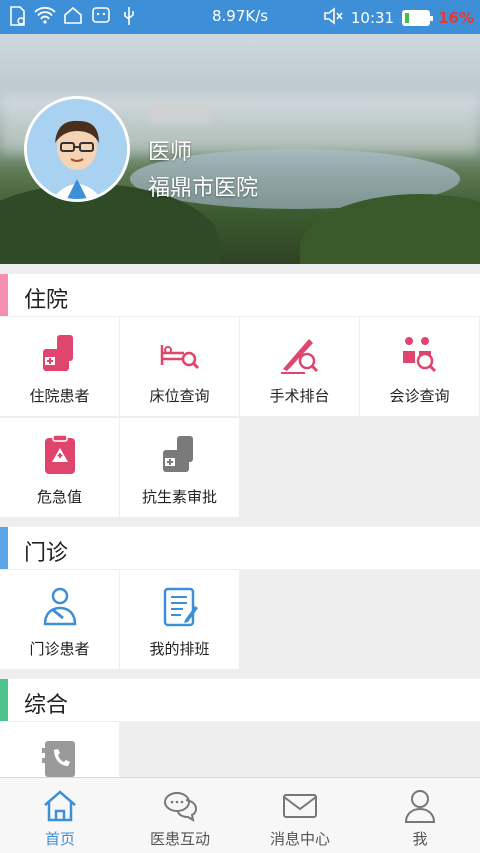  I want to click on surgery-icon, so click(300, 356).